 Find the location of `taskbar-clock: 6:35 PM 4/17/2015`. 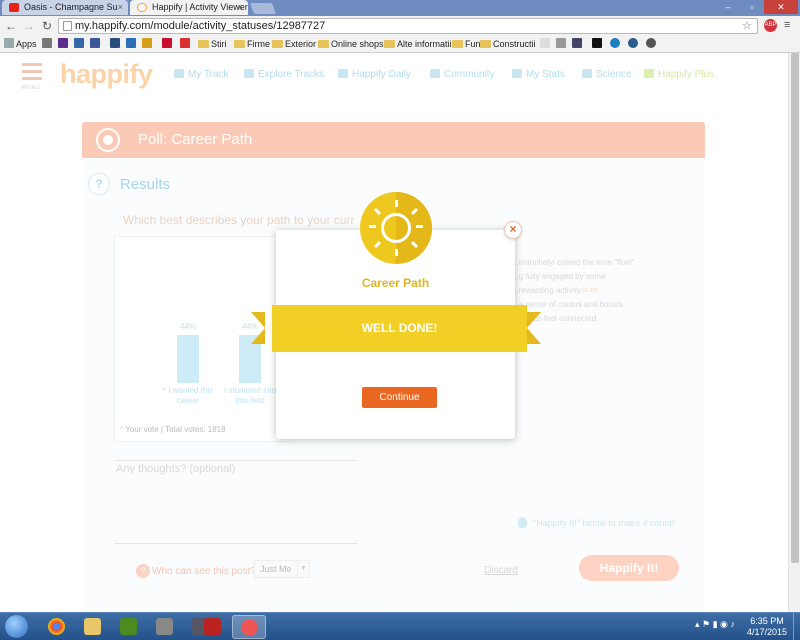

taskbar-clock: 6:35 PM 4/17/2015 is located at coordinates (767, 627).